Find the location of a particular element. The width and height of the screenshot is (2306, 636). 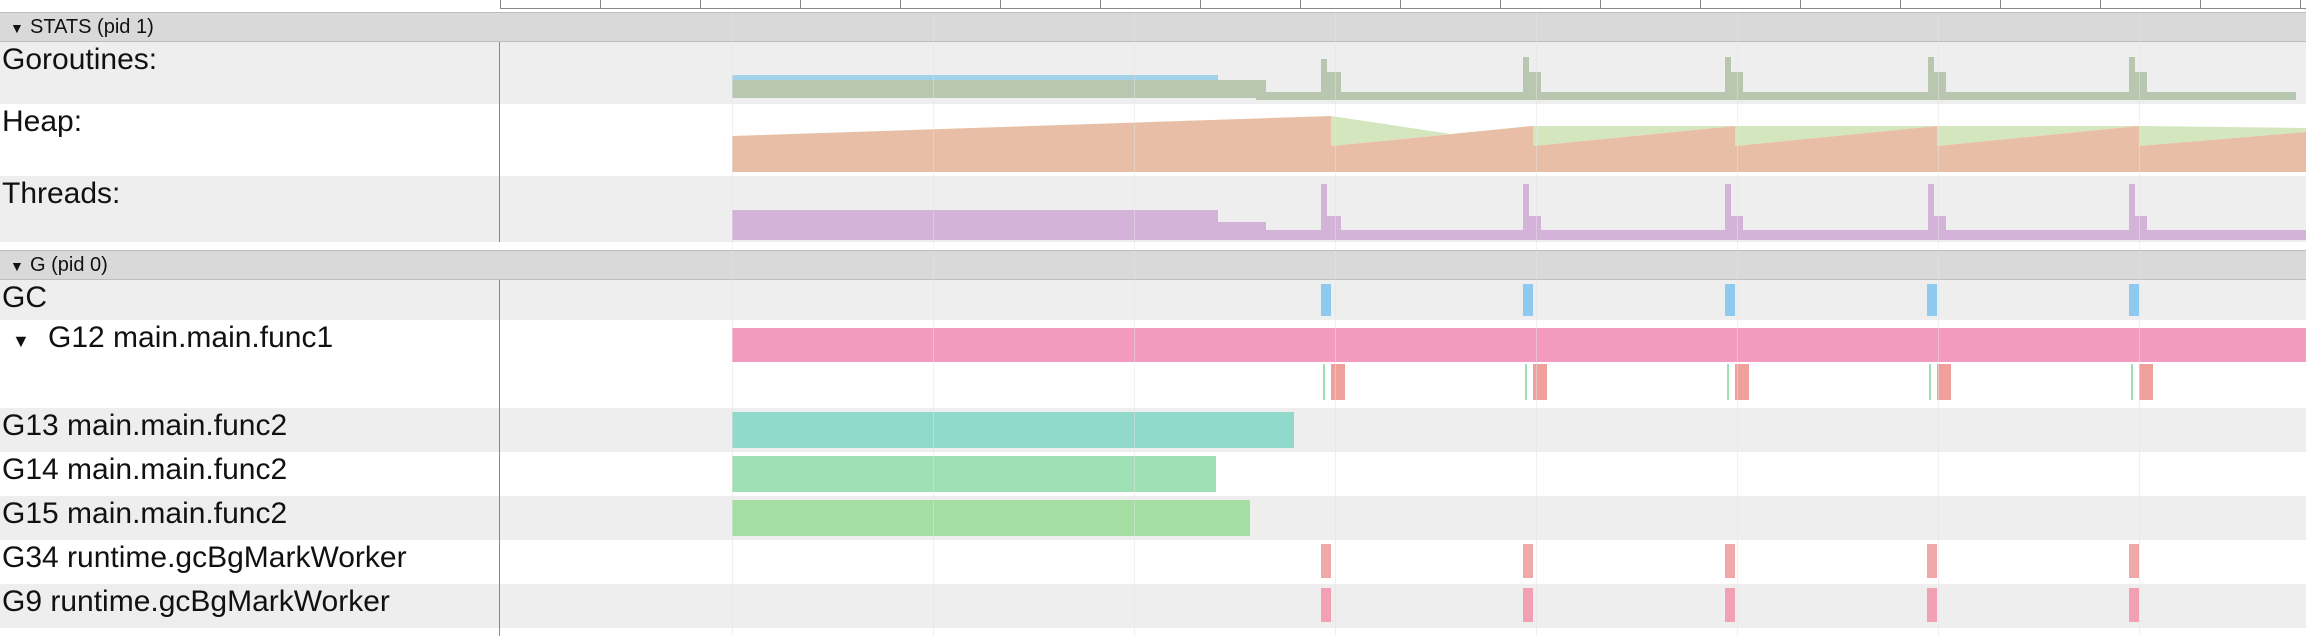

g13-slices is located at coordinates (1403, 430).